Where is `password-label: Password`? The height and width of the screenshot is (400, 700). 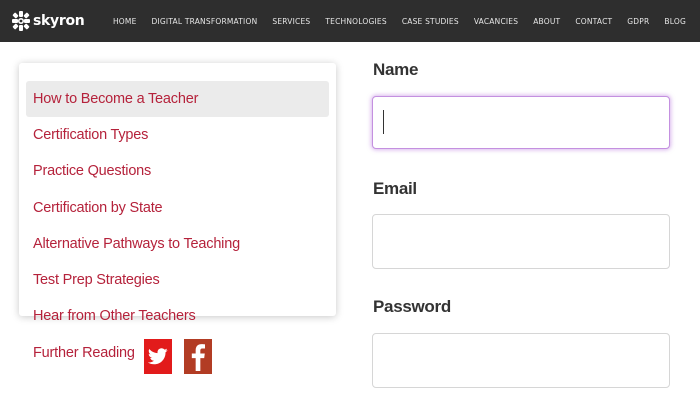 password-label: Password is located at coordinates (412, 306).